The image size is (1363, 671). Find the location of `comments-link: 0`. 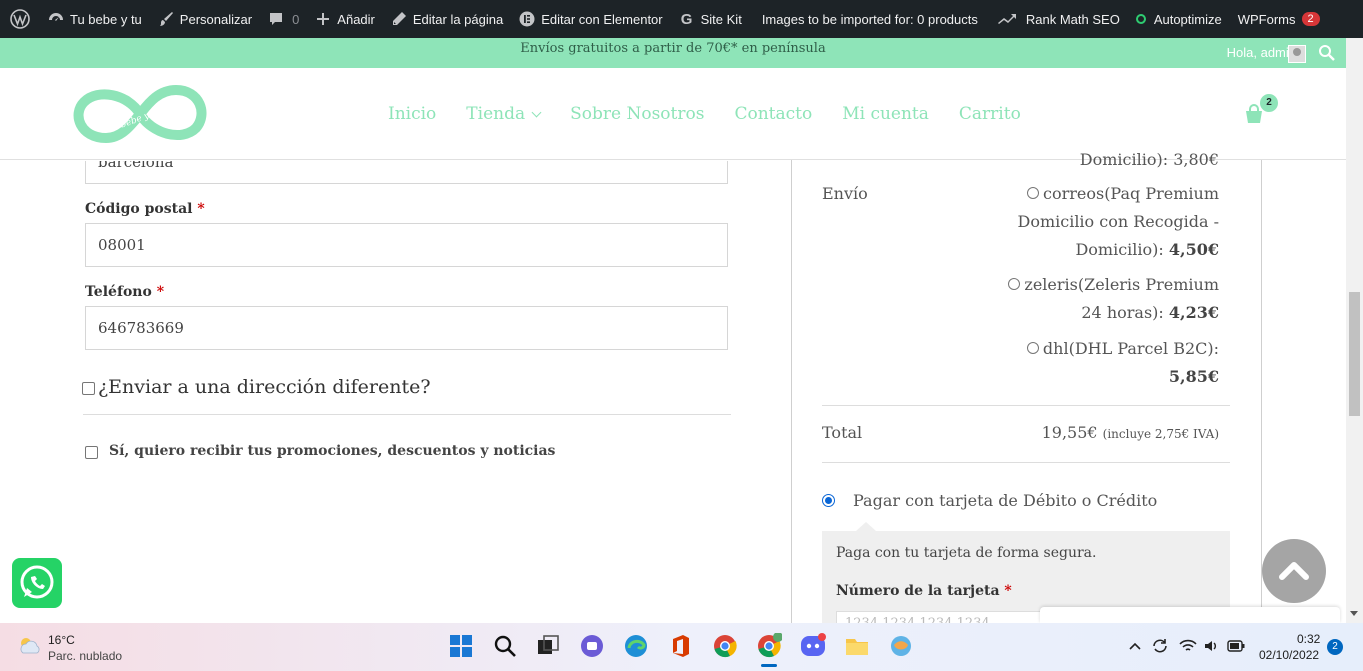

comments-link: 0 is located at coordinates (283, 19).